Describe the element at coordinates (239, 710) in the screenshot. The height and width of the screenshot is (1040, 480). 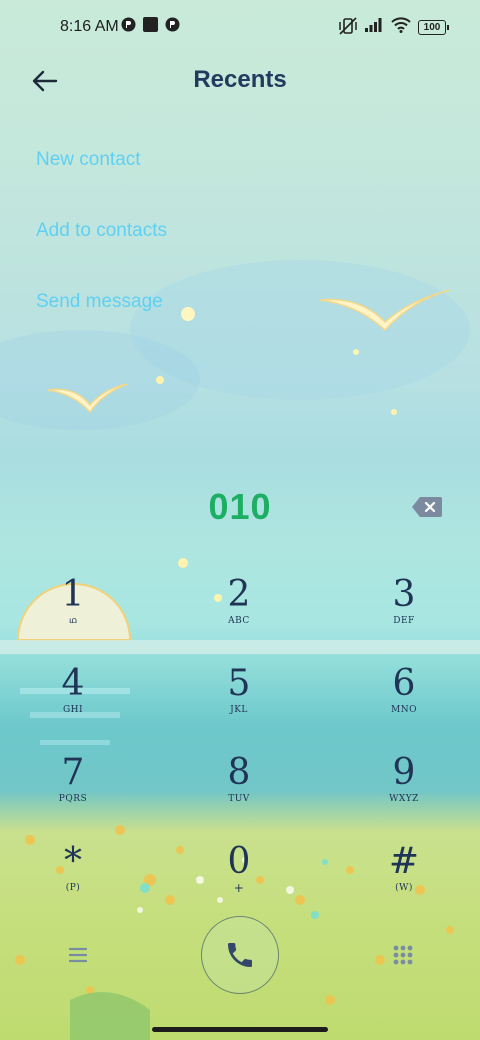
I see `key-letters: JKL` at that location.